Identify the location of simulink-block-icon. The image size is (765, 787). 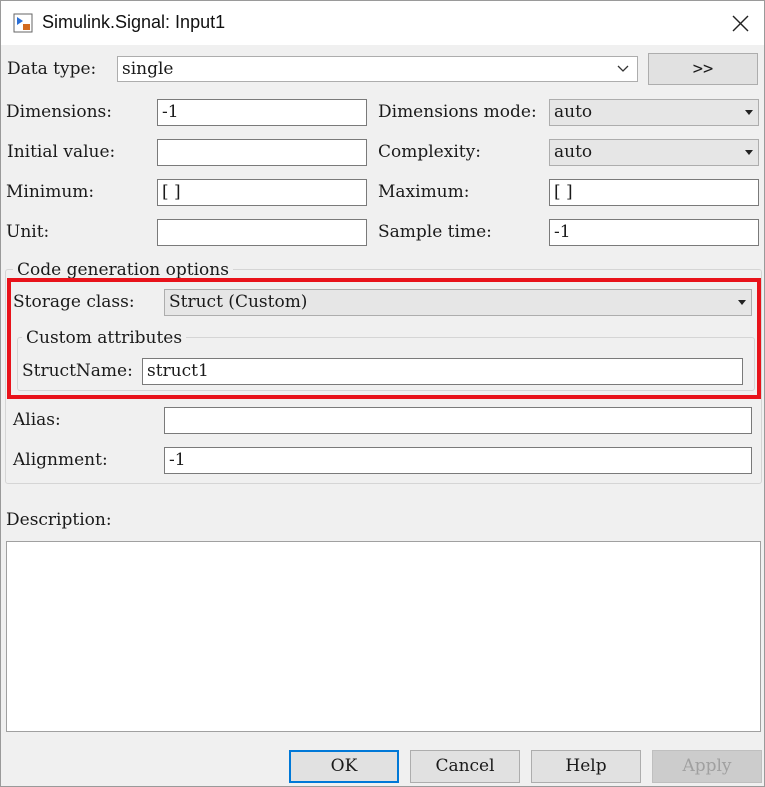
(23, 23).